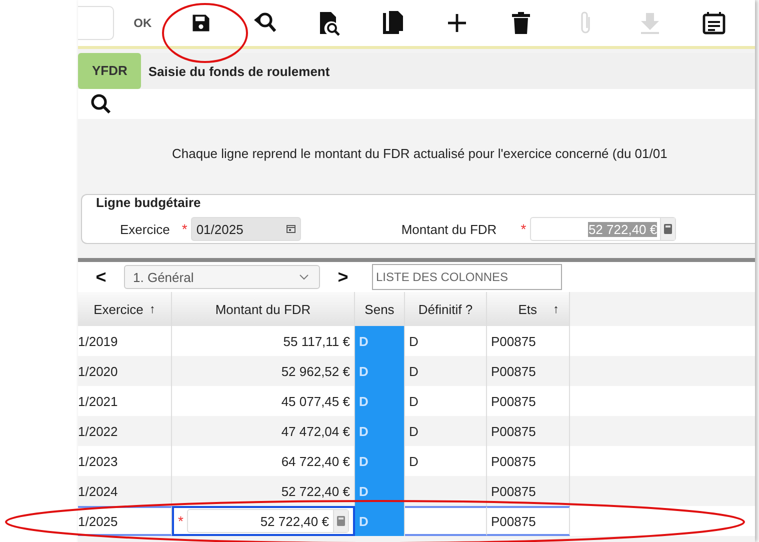  Describe the element at coordinates (521, 23) in the screenshot. I see `trash-icon` at that location.